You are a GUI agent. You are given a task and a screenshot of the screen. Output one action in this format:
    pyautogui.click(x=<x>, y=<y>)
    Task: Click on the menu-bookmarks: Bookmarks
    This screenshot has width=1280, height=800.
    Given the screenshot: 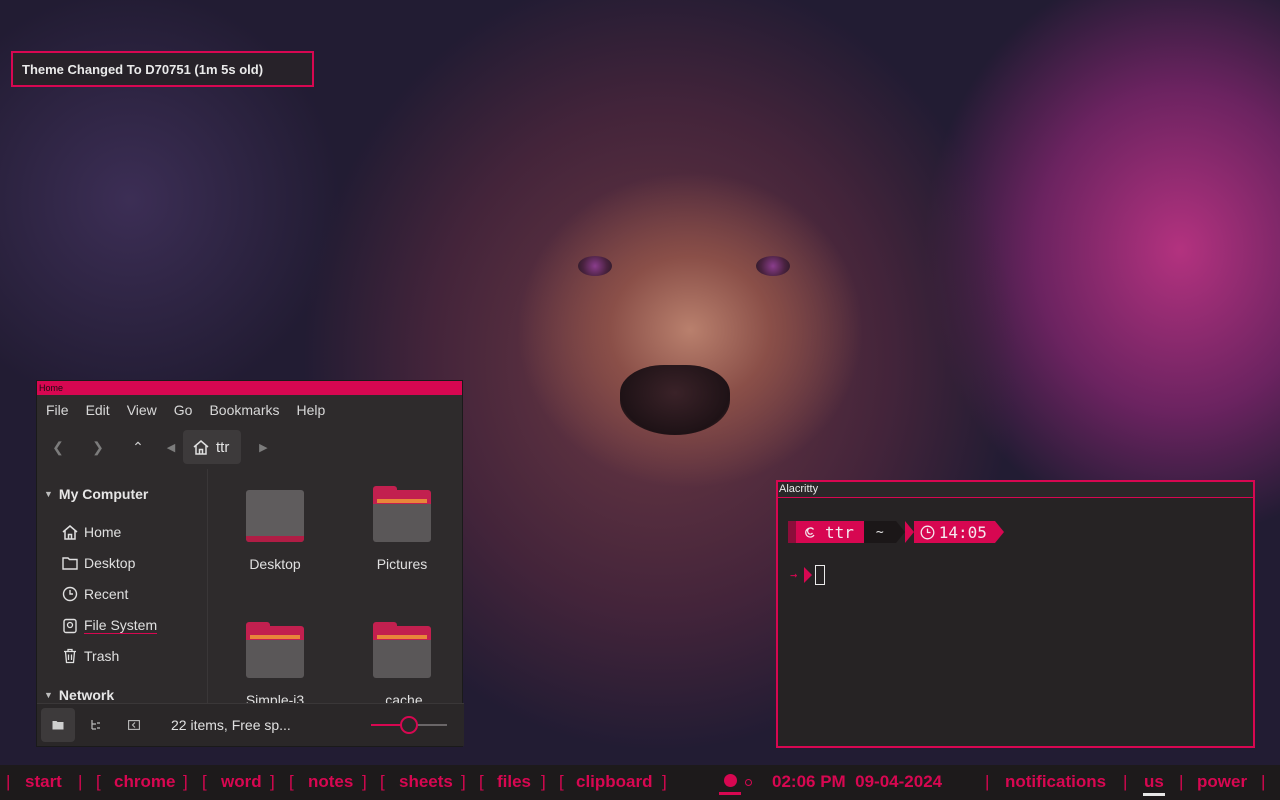 What is the action you would take?
    pyautogui.click(x=244, y=410)
    